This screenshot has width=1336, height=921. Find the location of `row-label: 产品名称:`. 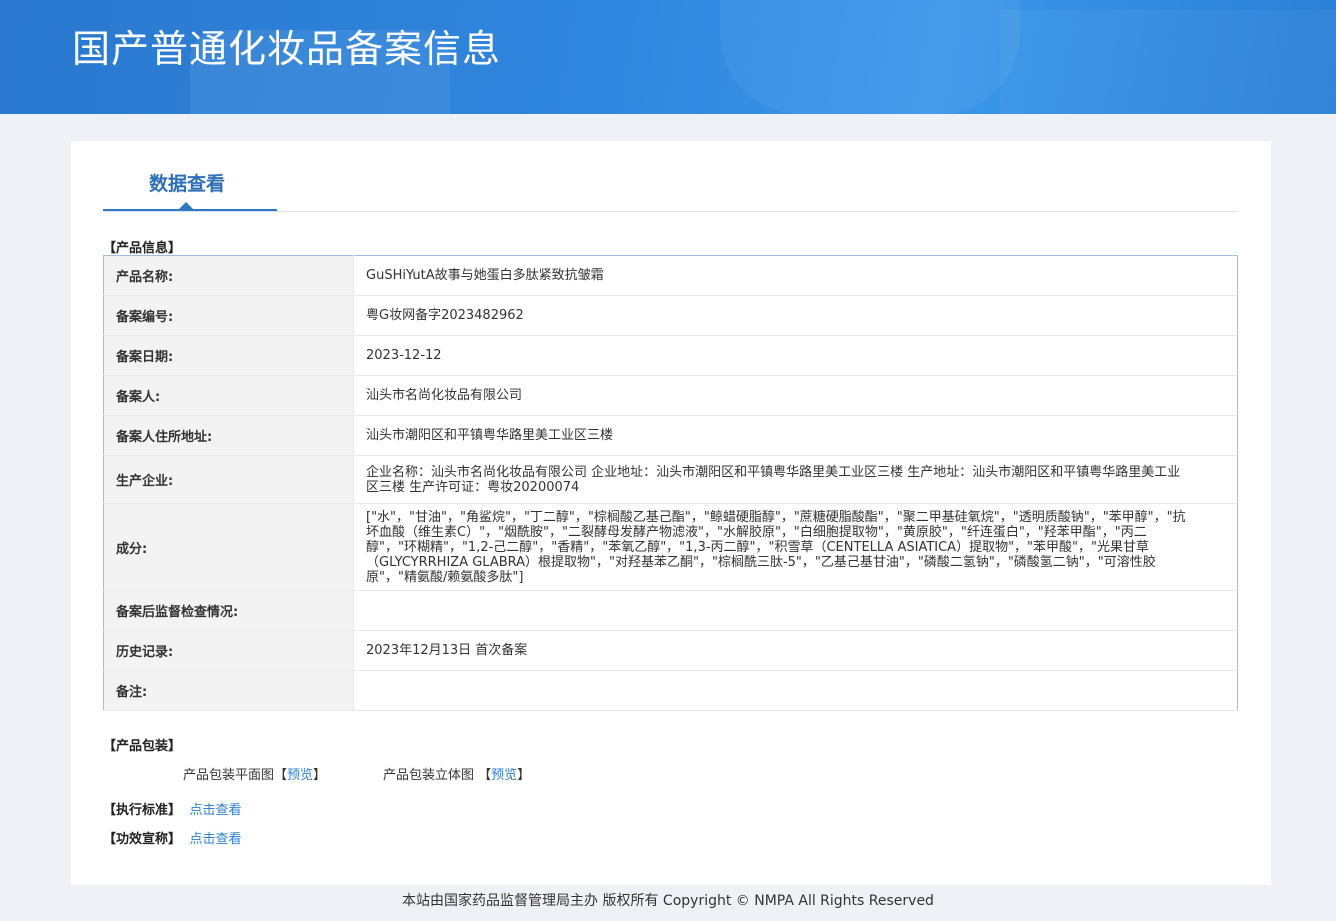

row-label: 产品名称: is located at coordinates (228, 275).